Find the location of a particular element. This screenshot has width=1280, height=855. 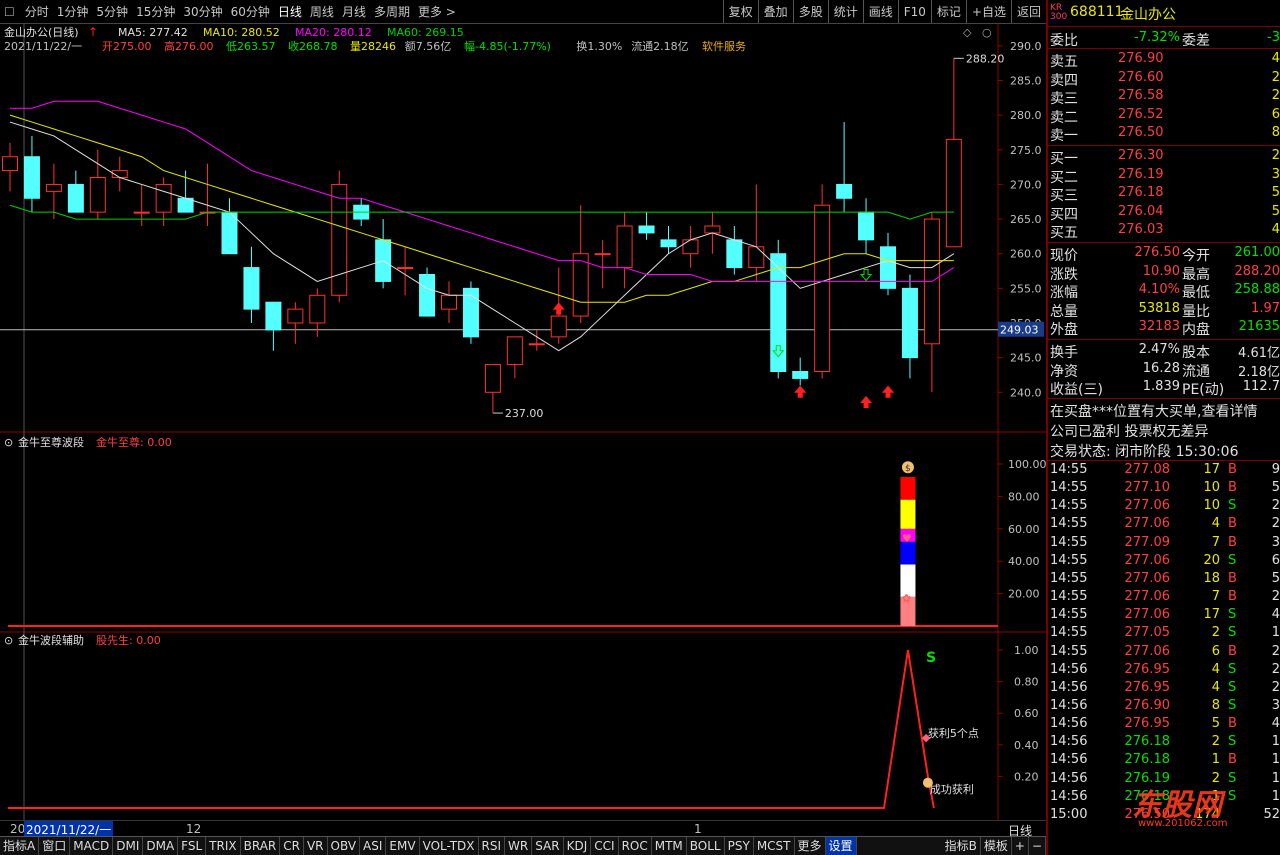

sell-level-2: 卖二 276.52 6 is located at coordinates (1165, 116).